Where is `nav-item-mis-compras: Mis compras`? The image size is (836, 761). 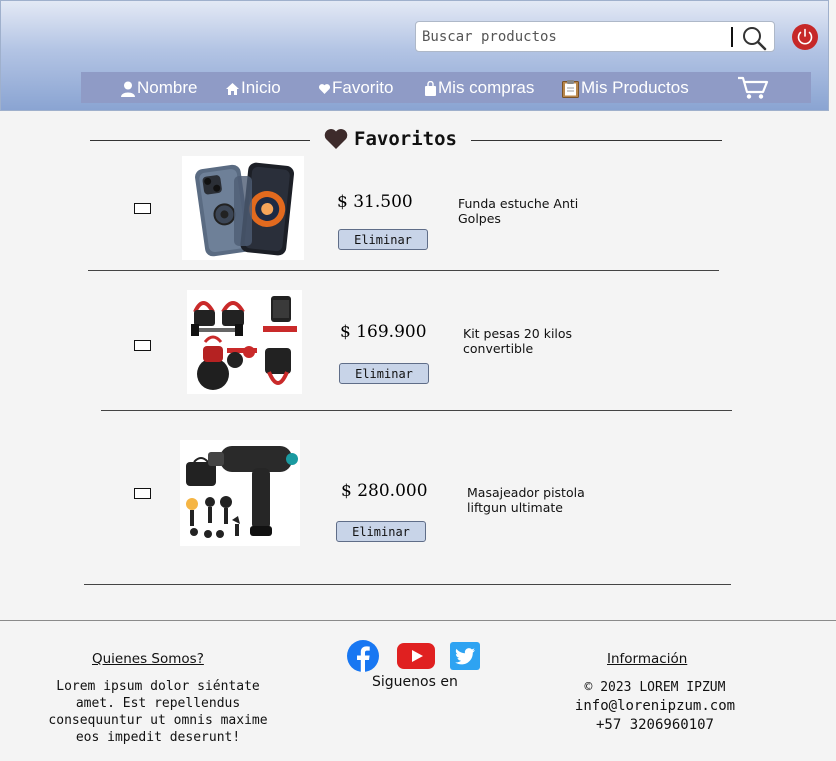 nav-item-mis-compras: Mis compras is located at coordinates (479, 88).